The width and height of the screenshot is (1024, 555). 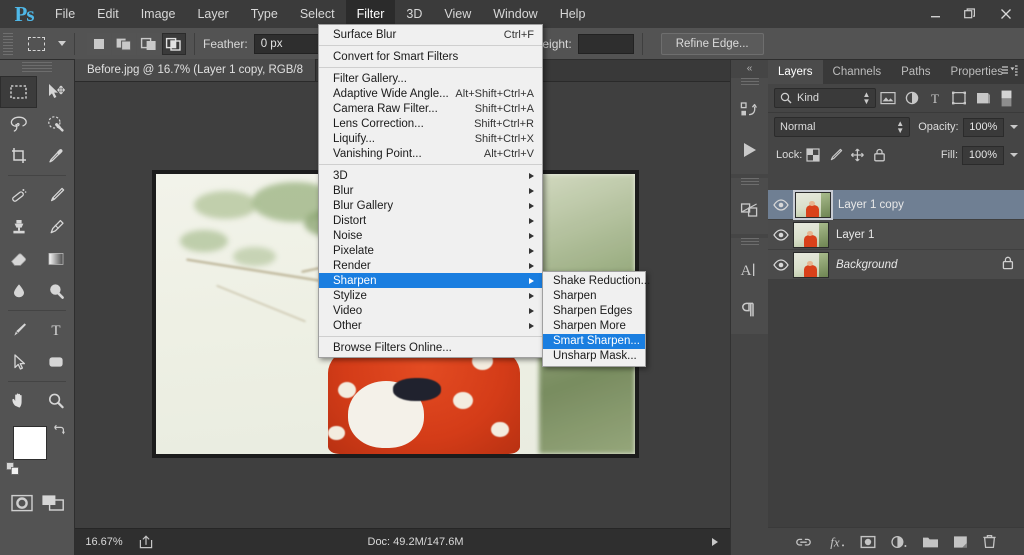 What do you see at coordinates (1010, 72) in the screenshot?
I see `panel-menu-icon` at bounding box center [1010, 72].